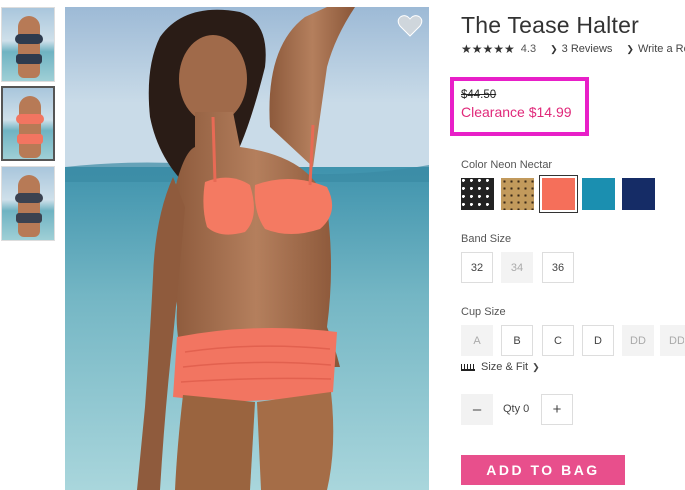 The image size is (685, 490). I want to click on quantity-increment-button: +, so click(557, 409).